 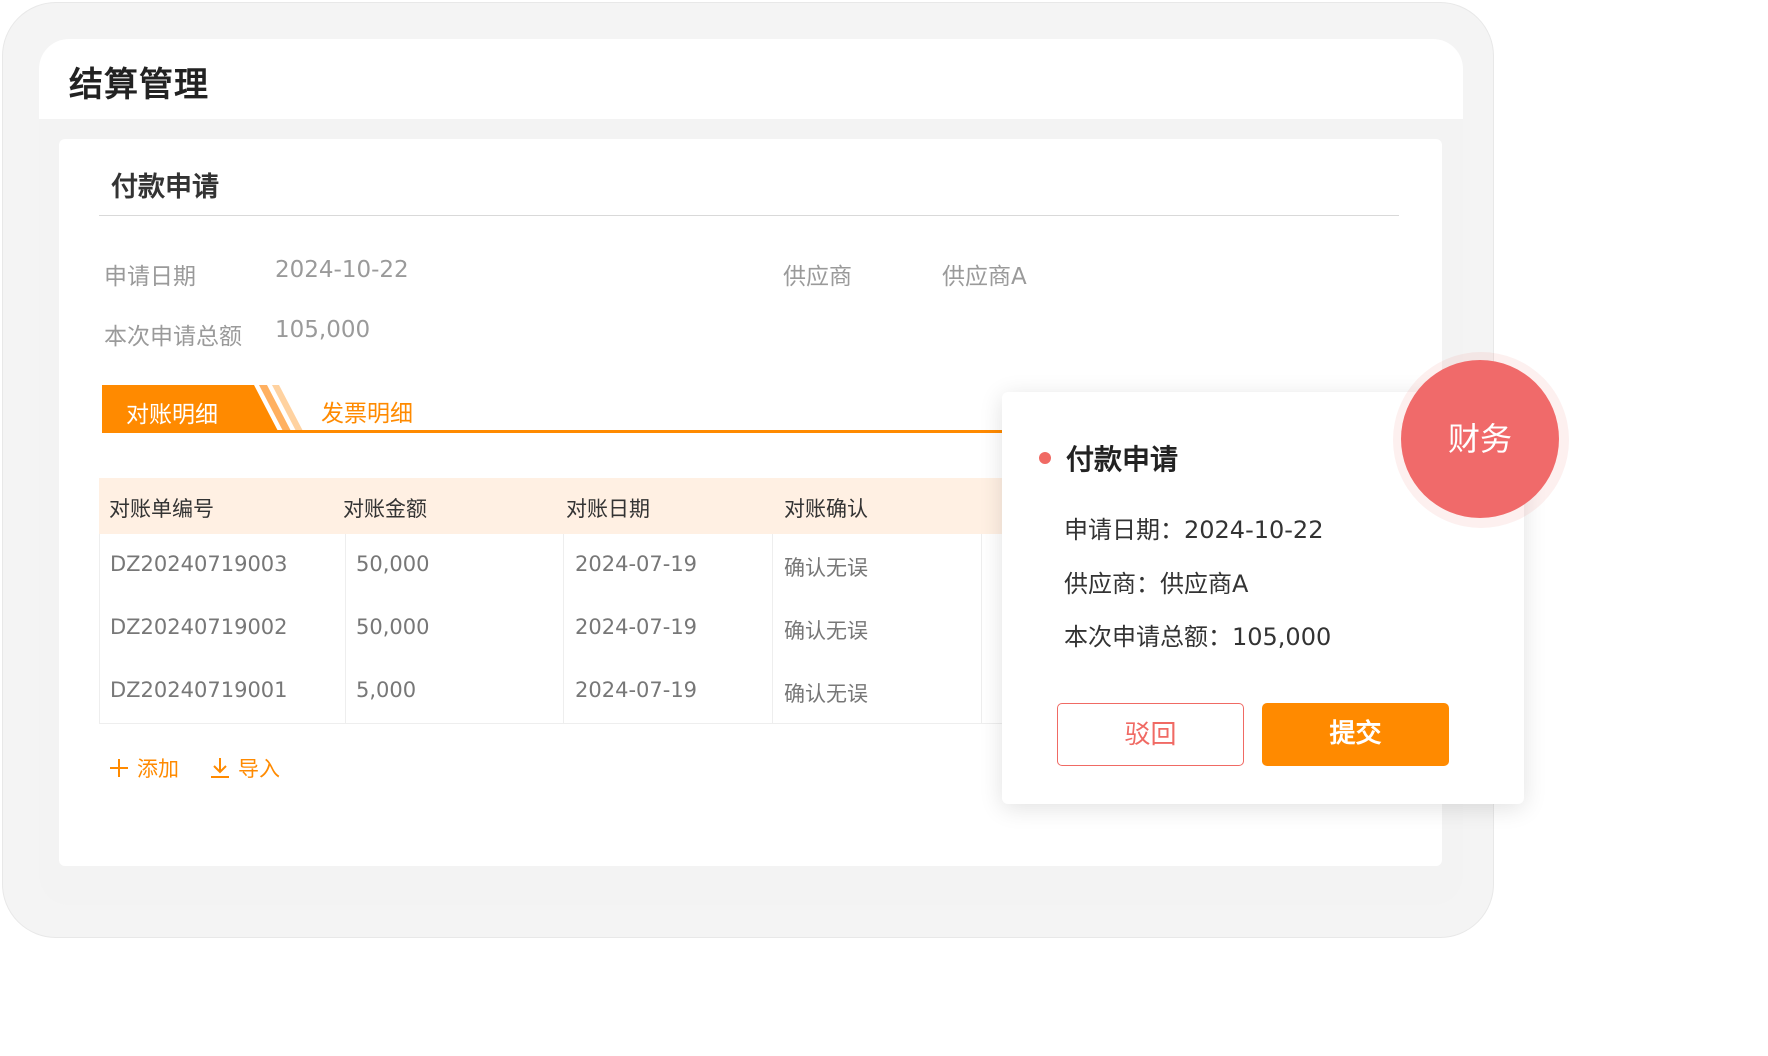 I want to click on plus-icon, so click(x=119, y=768).